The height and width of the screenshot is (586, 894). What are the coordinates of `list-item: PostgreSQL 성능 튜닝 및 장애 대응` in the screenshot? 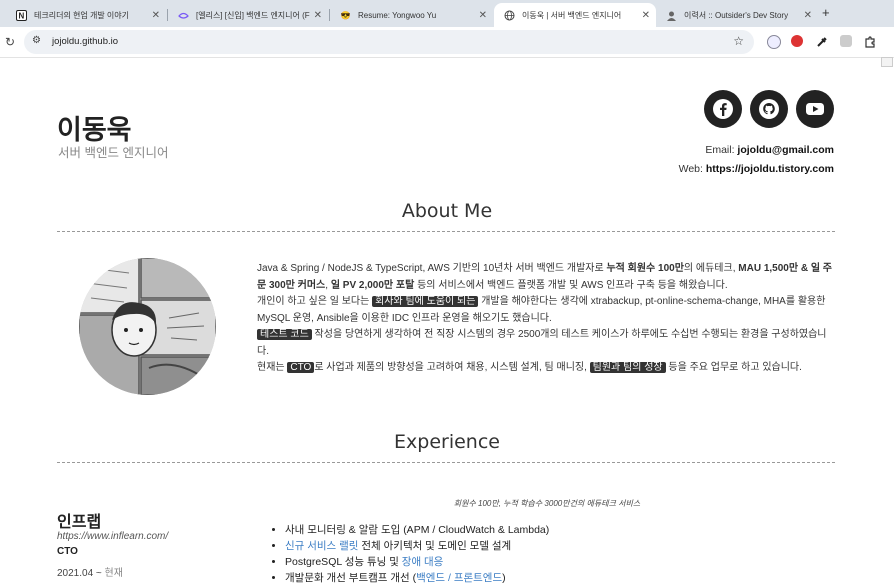 It's located at (417, 562).